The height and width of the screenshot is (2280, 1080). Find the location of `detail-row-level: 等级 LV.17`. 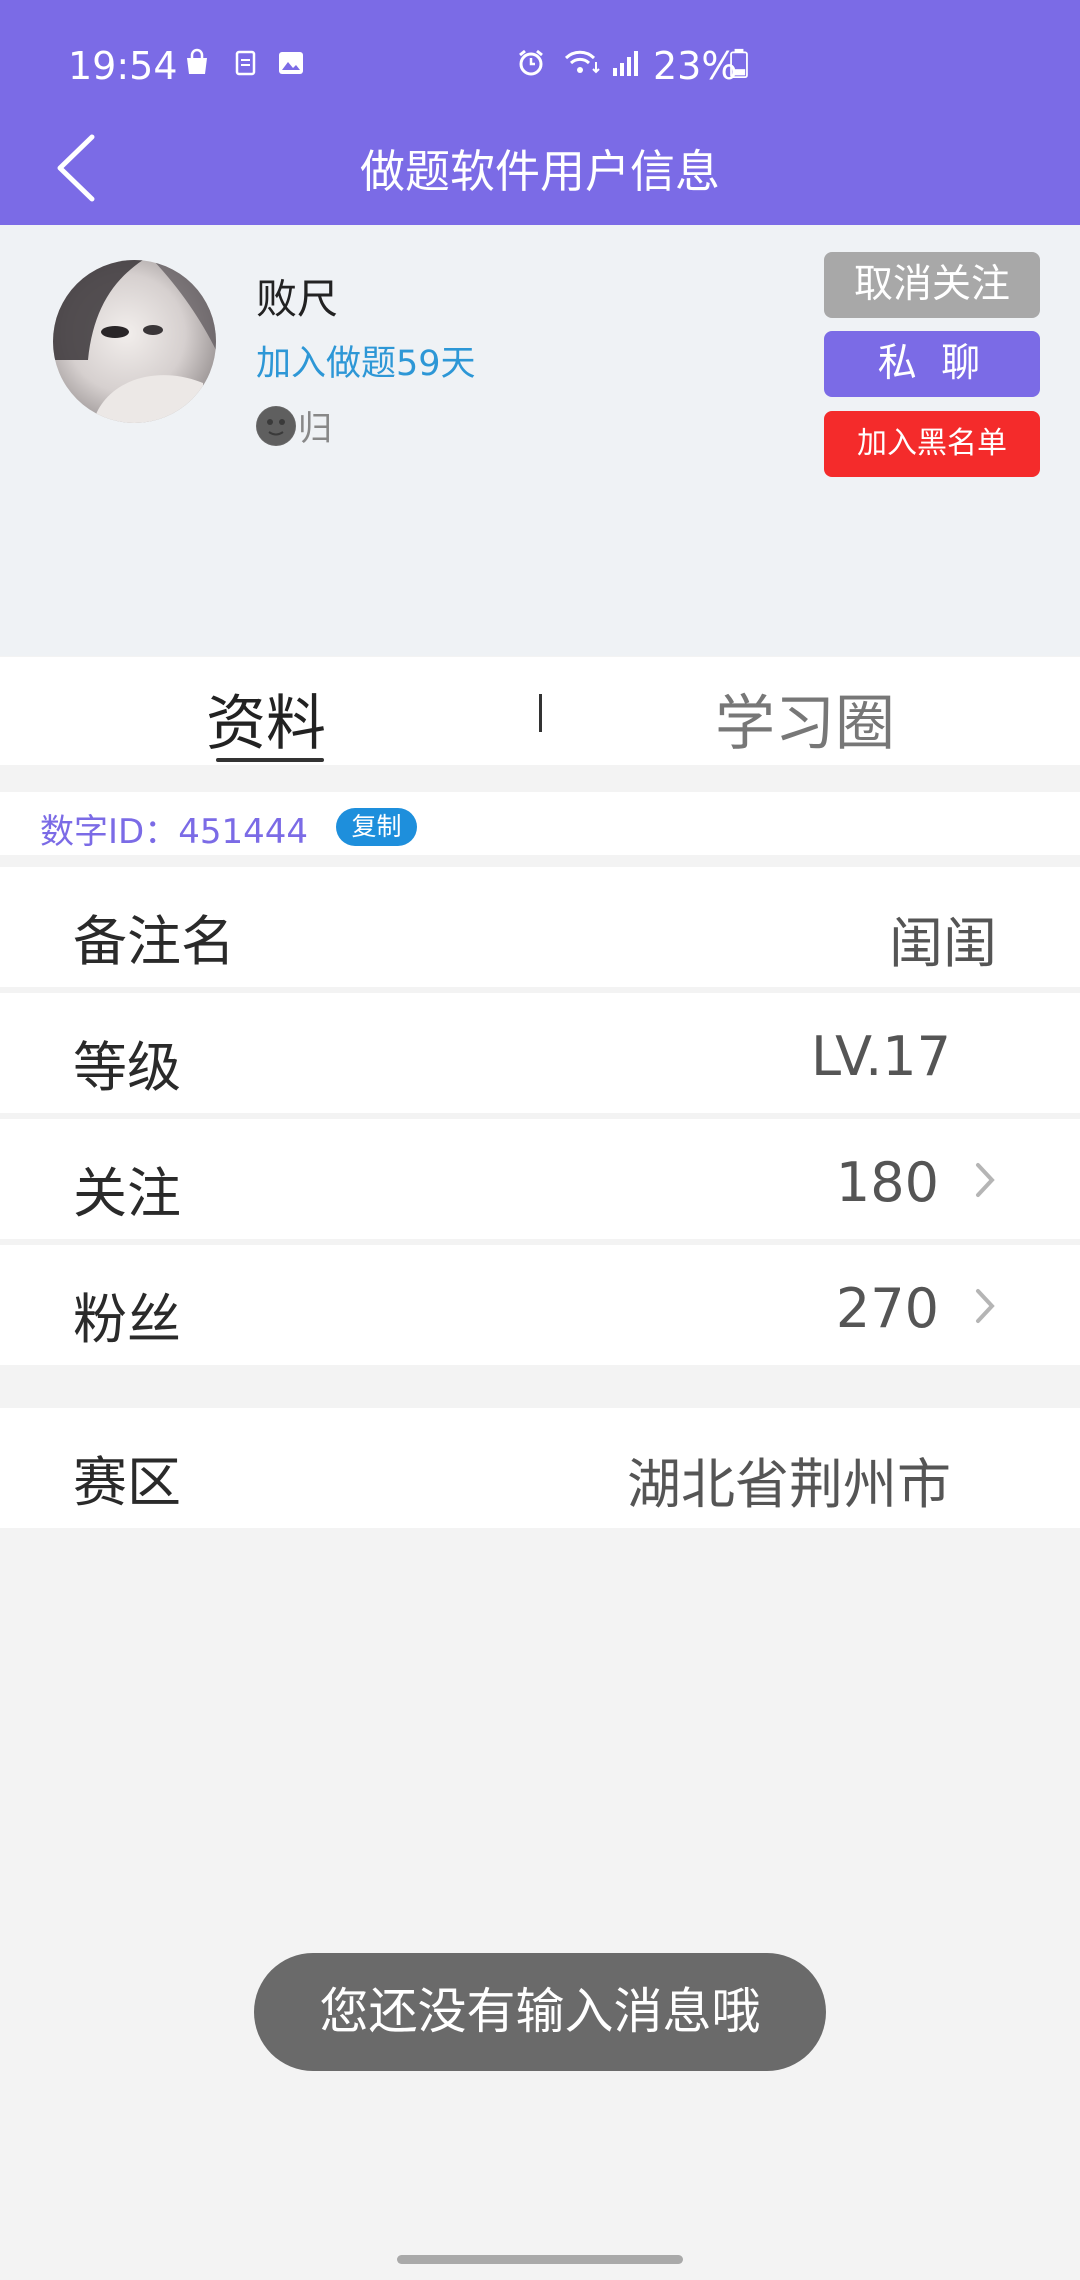

detail-row-level: 等级 LV.17 is located at coordinates (540, 1053).